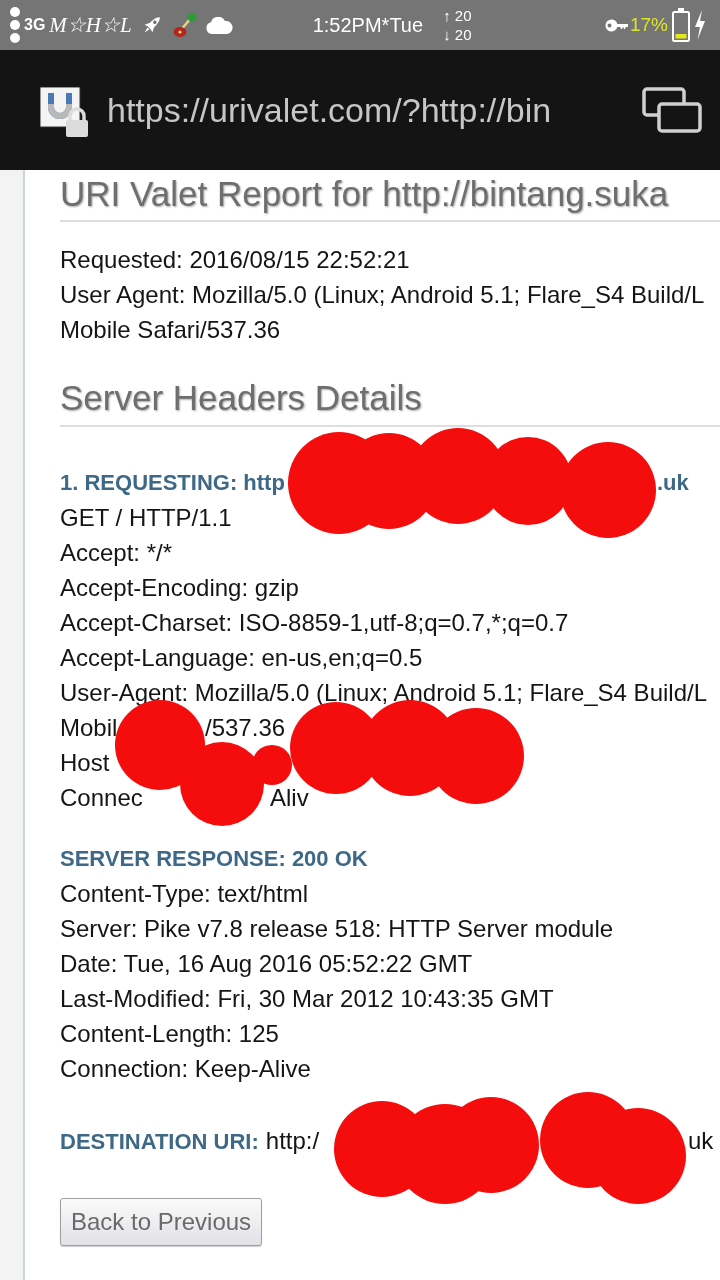  I want to click on domain-suffix: .uk, so click(673, 483).